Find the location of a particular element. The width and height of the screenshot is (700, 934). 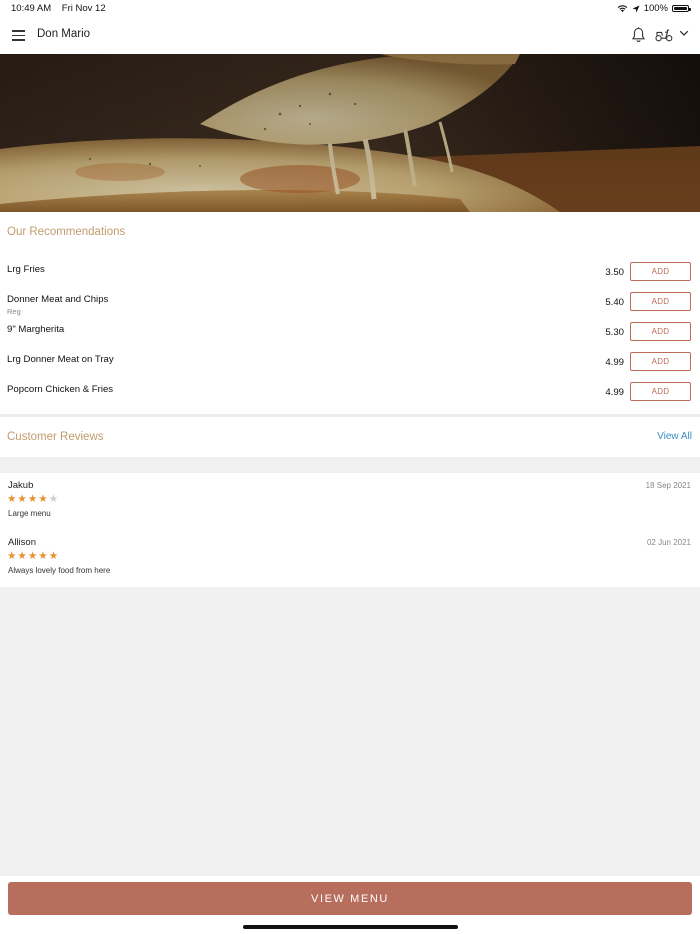

chevron-down-icon is located at coordinates (684, 33).